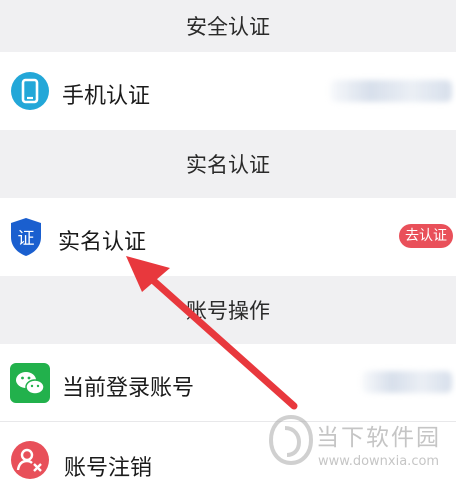  Describe the element at coordinates (30, 383) in the screenshot. I see `wechat-icon` at that location.